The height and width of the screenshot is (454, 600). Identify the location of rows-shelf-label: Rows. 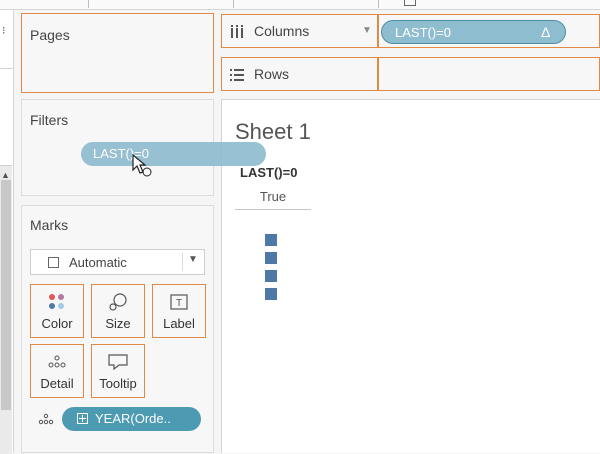
(299, 74).